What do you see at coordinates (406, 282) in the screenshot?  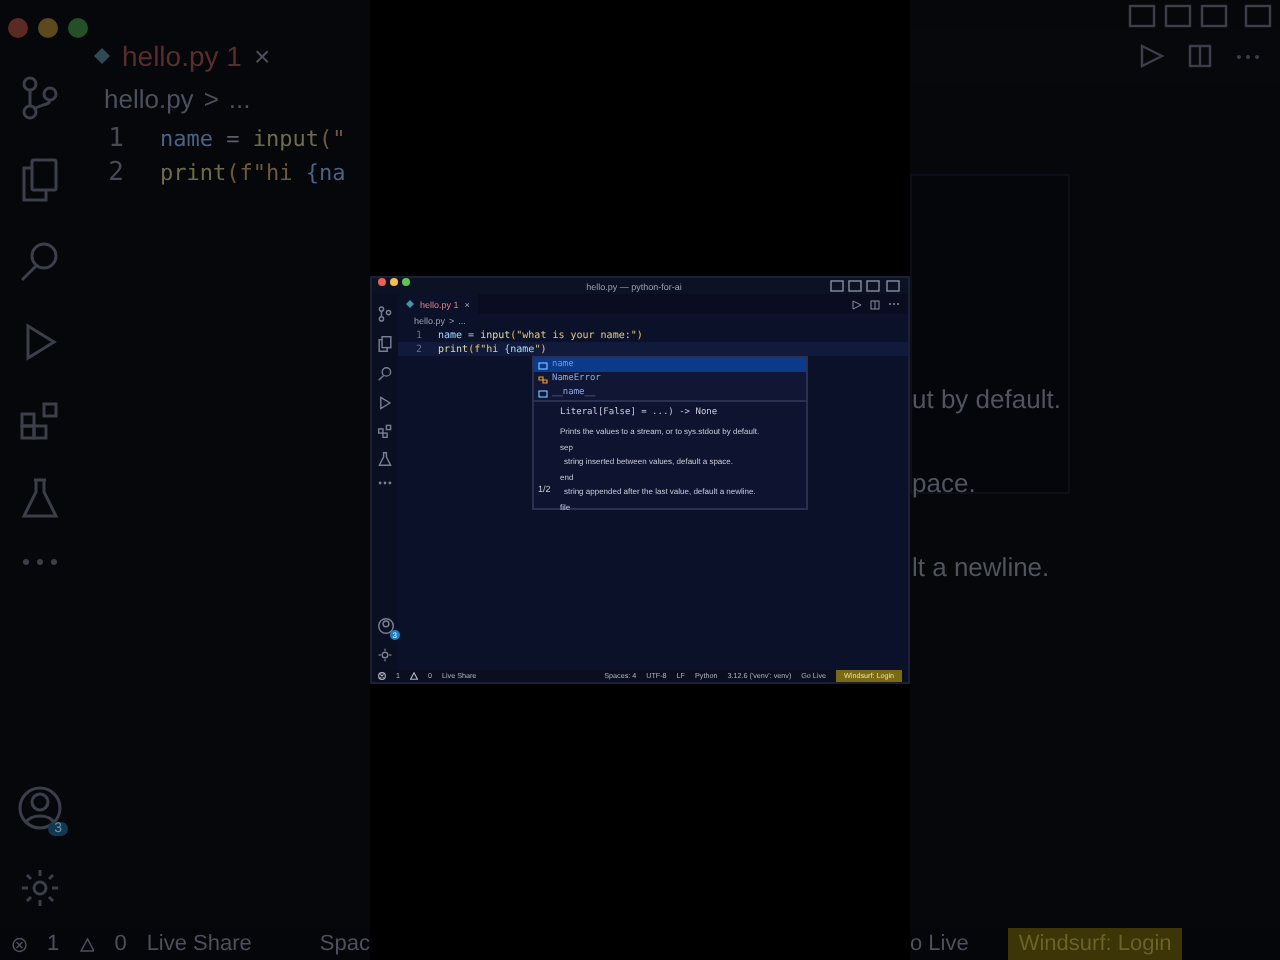 I see `zoom-light-icon` at bounding box center [406, 282].